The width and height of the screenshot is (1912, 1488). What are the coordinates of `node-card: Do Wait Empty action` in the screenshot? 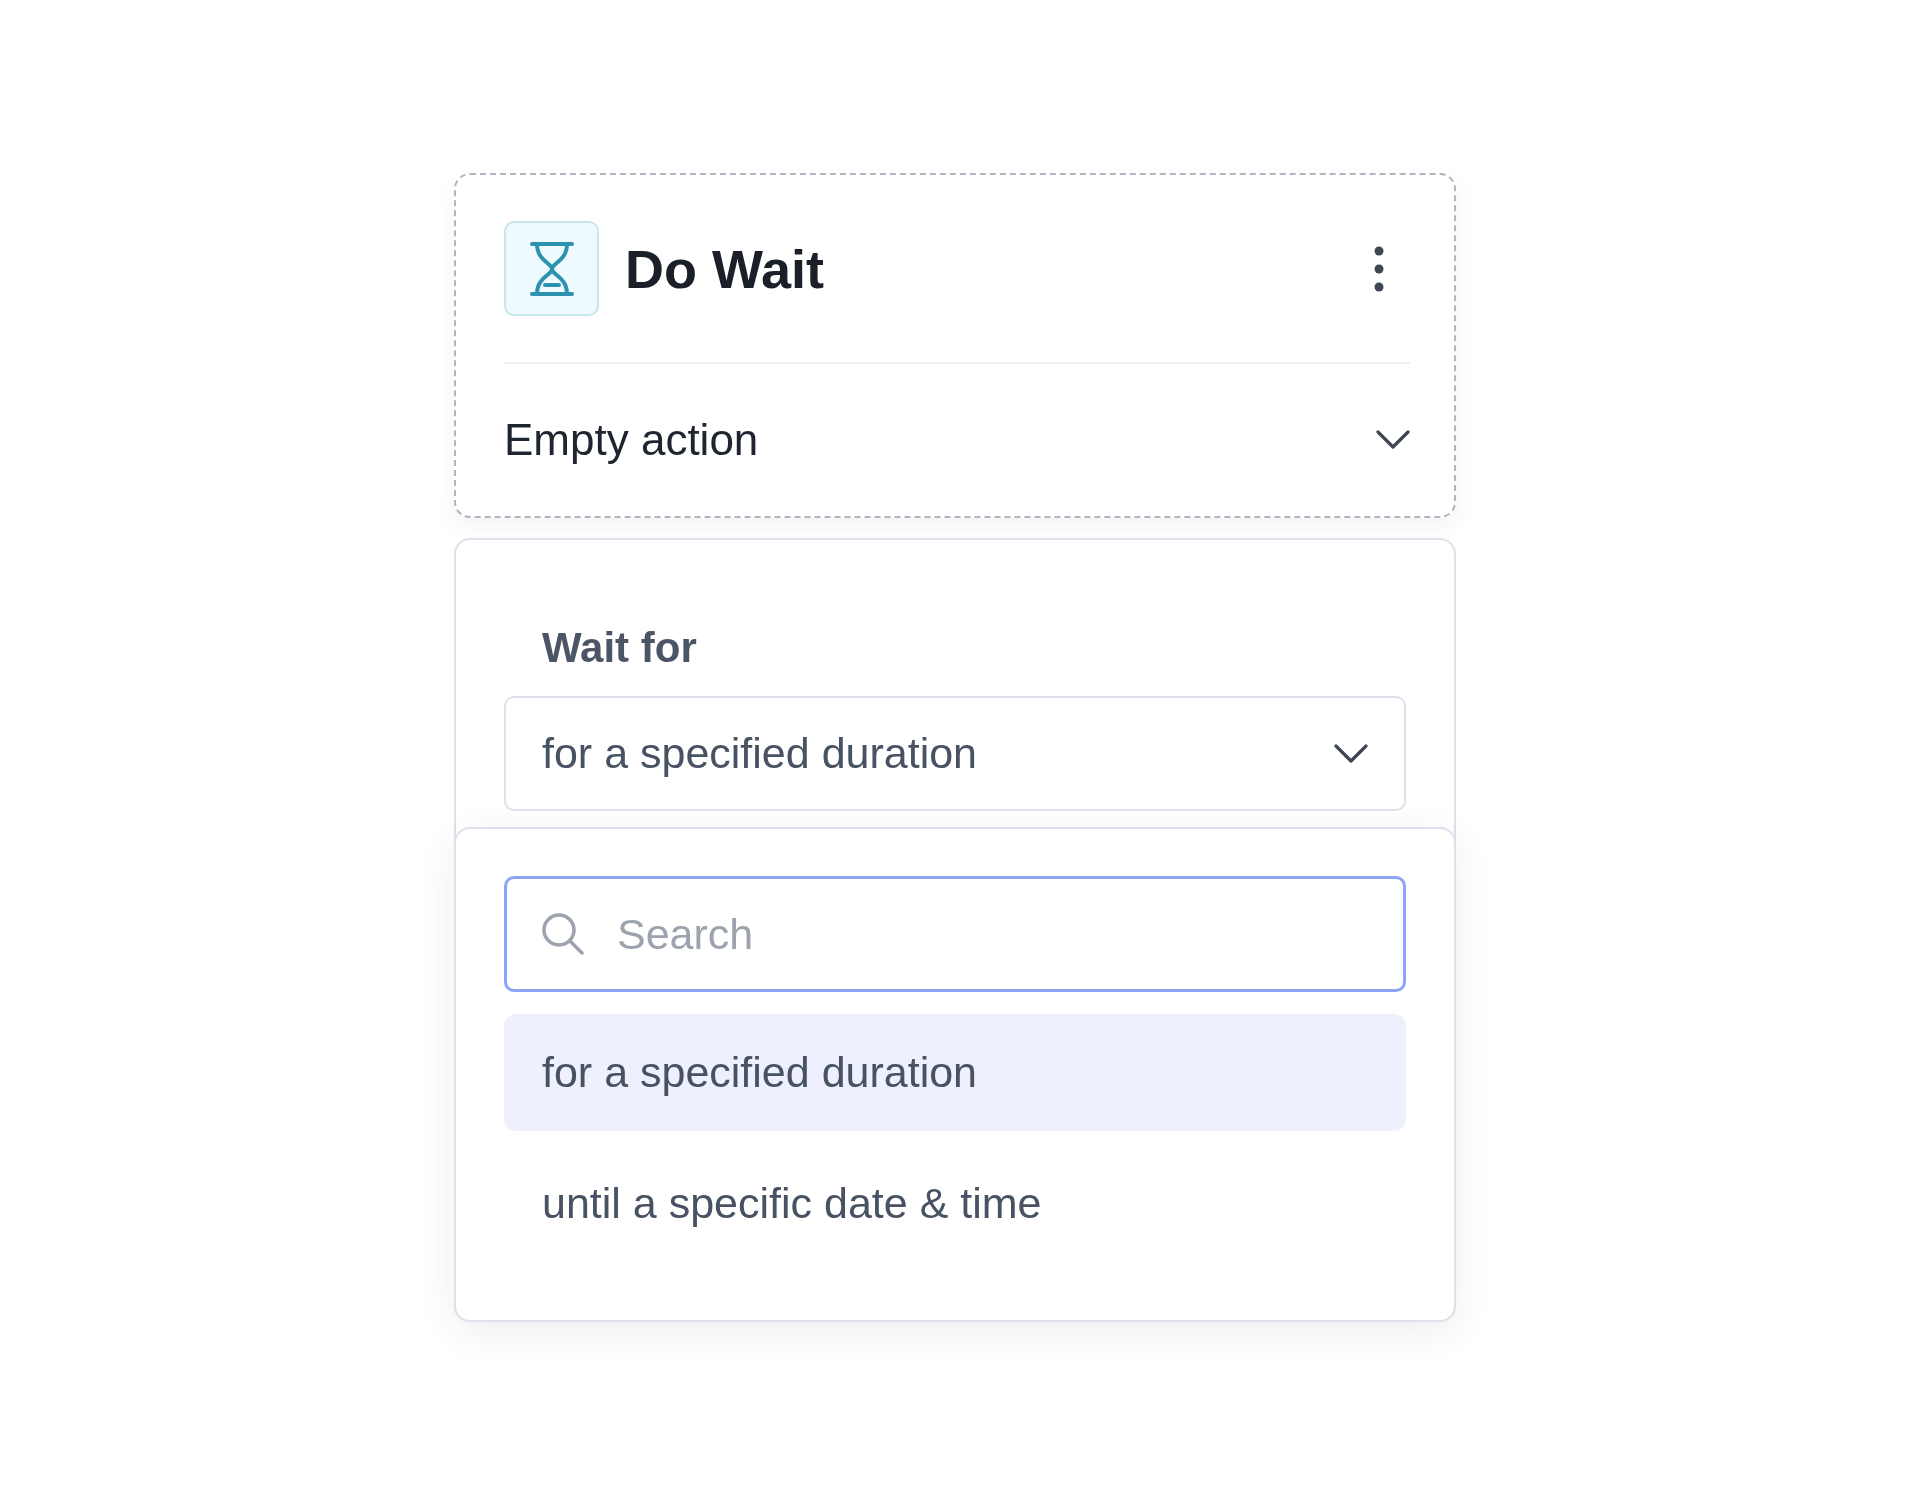 It's located at (955, 345).